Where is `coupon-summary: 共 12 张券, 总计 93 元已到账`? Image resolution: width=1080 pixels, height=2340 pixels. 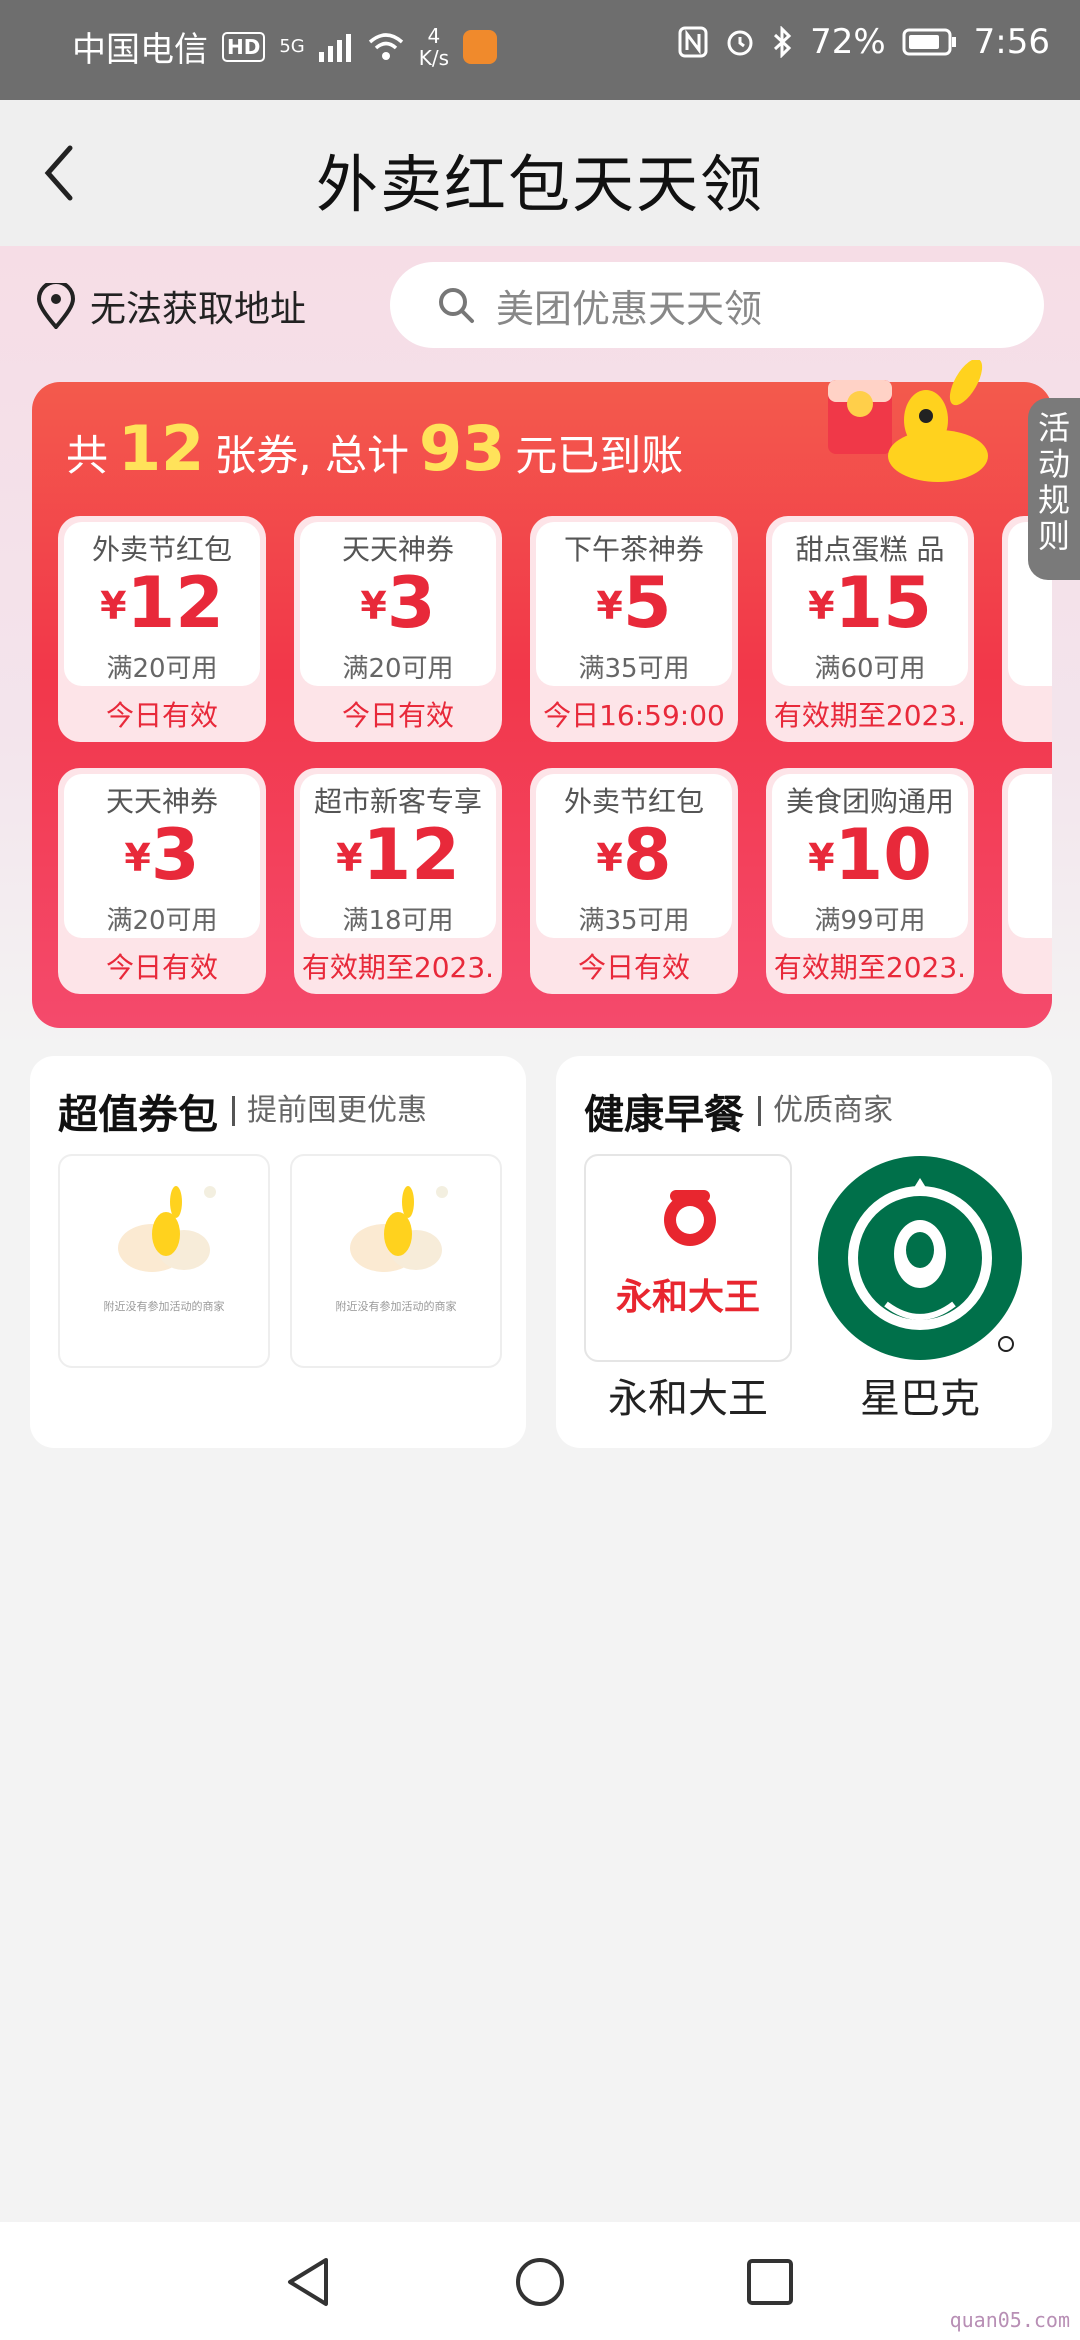 coupon-summary: 共 12 张券, 总计 93 元已到账 is located at coordinates (374, 448).